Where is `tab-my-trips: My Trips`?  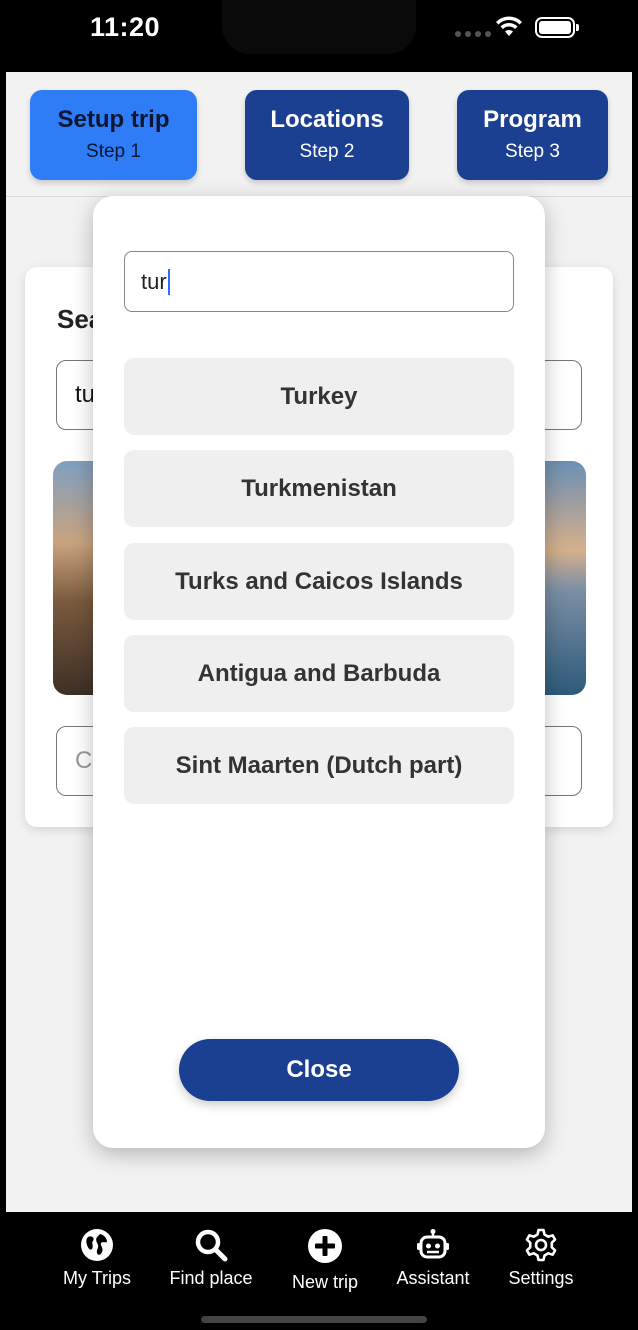 tab-my-trips: My Trips is located at coordinates (97, 1258).